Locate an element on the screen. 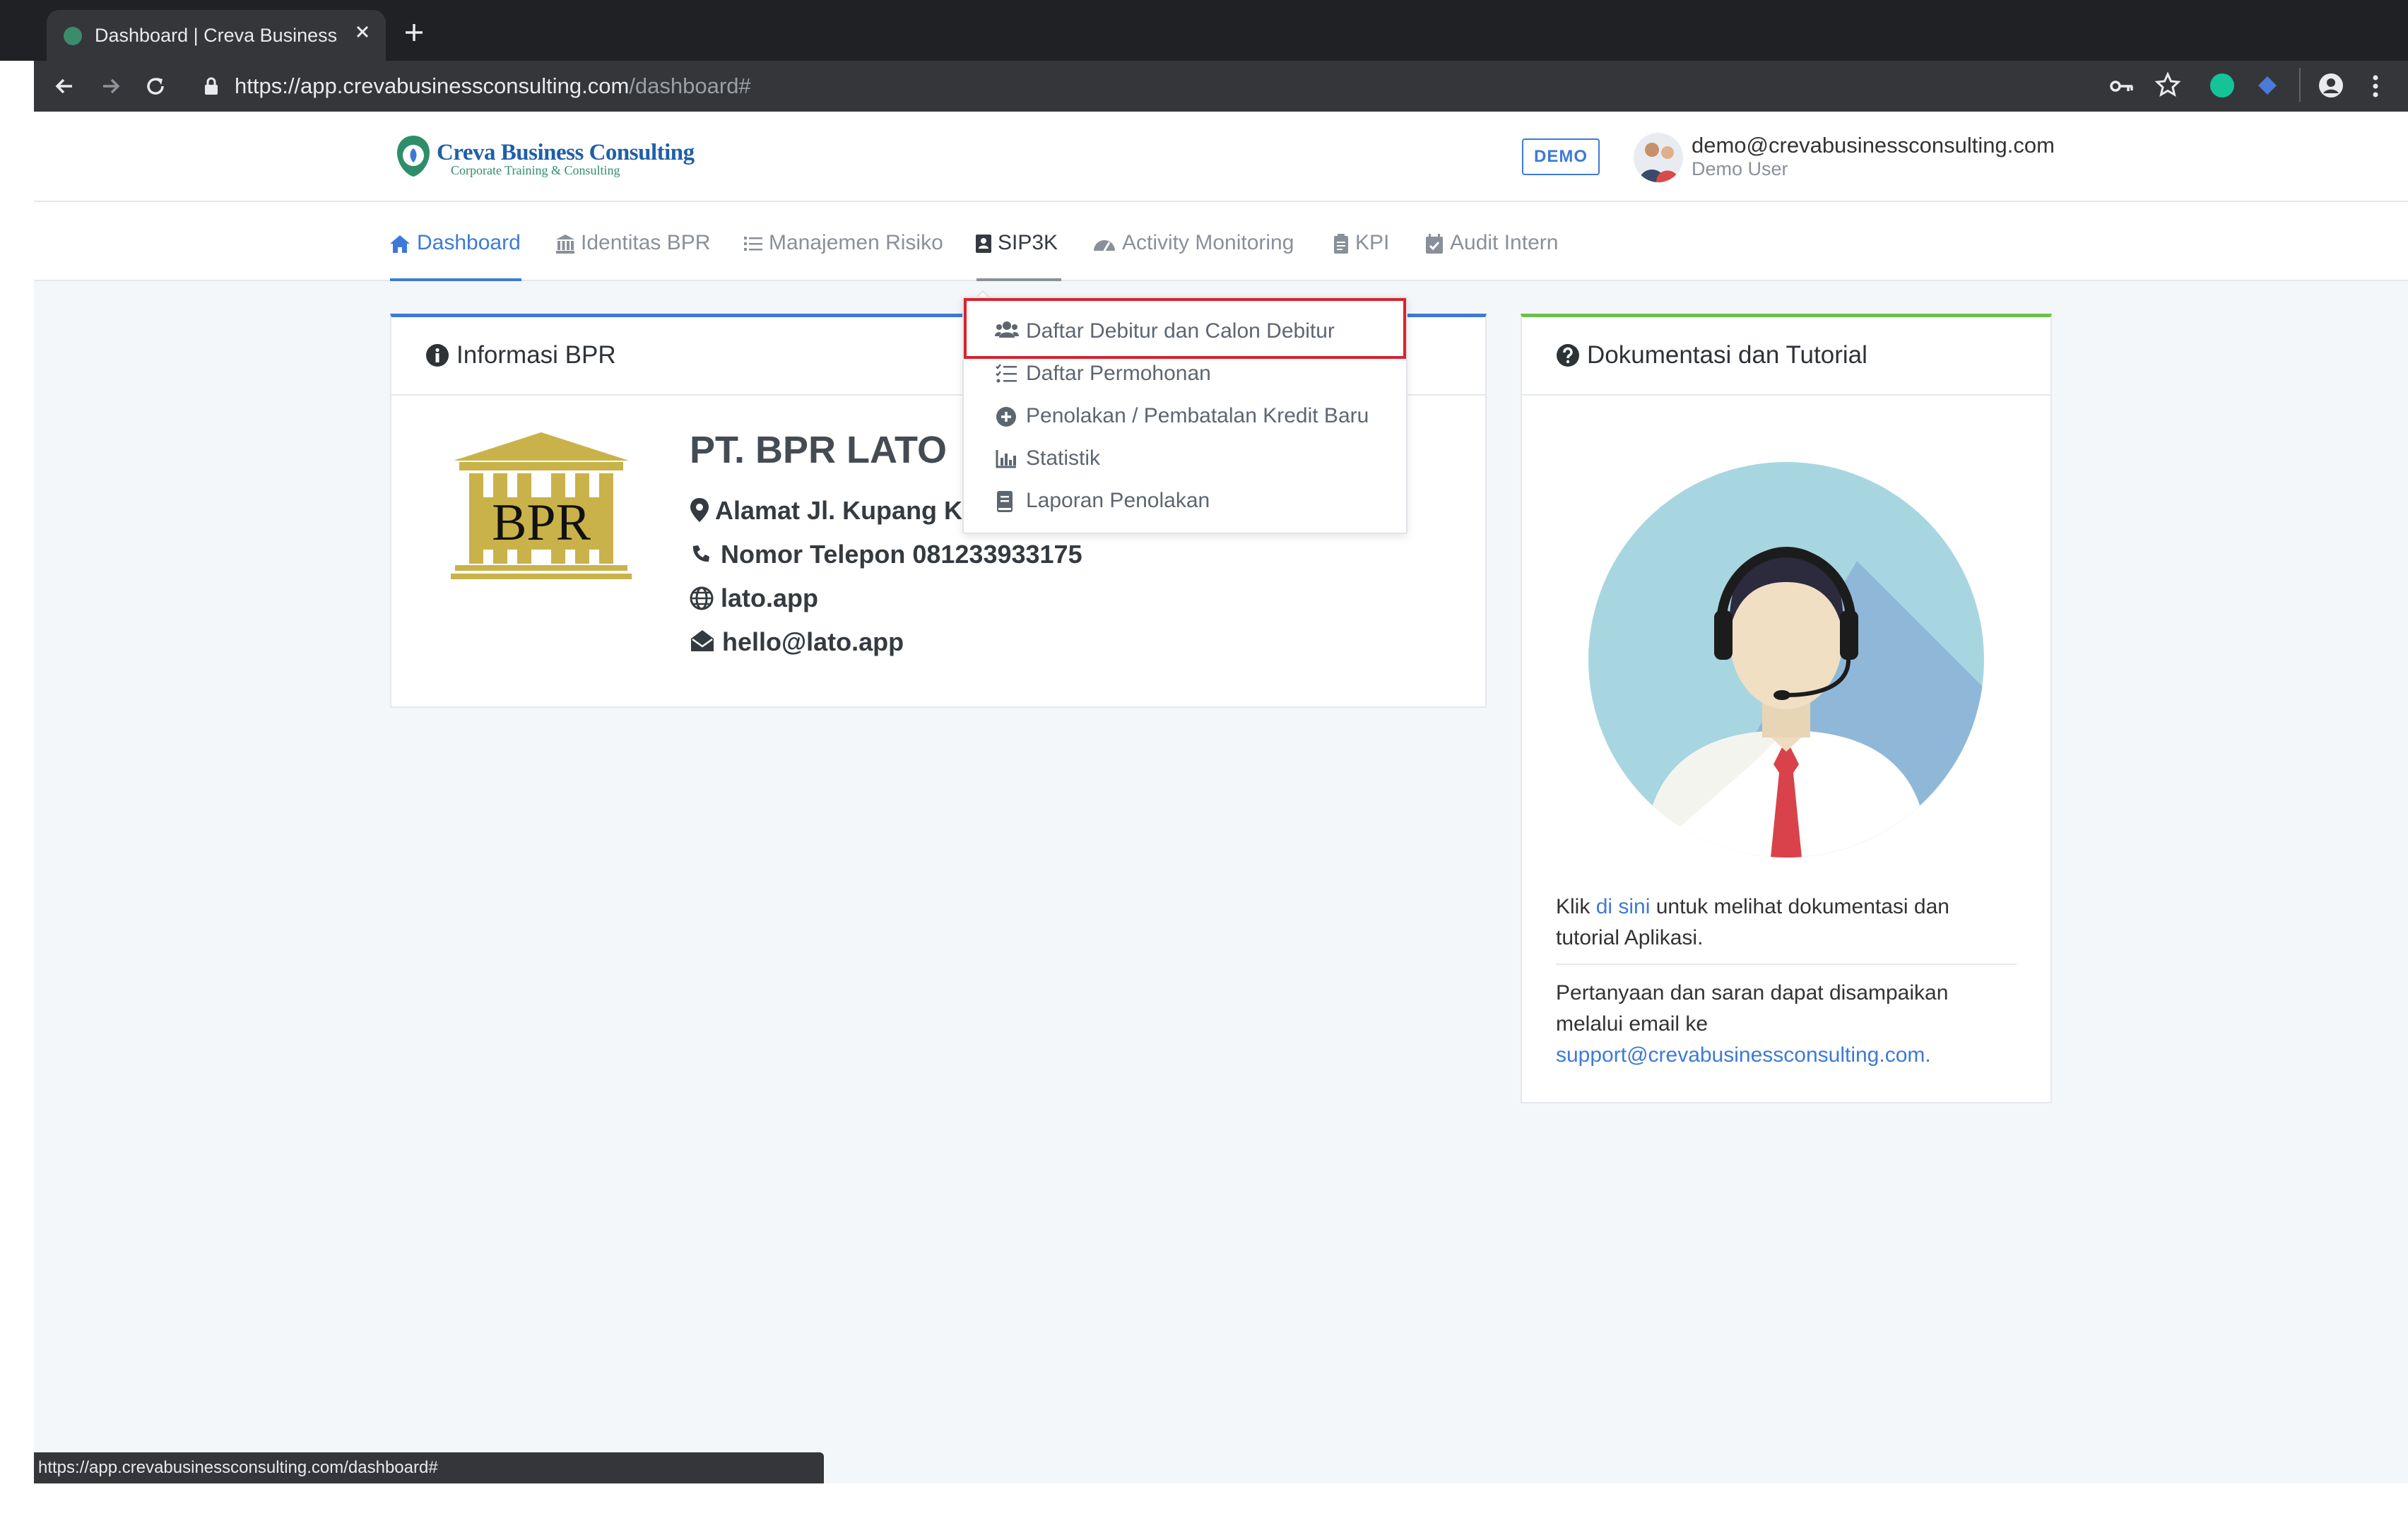 This screenshot has height=1523, width=2408. bank-icon is located at coordinates (565, 243).